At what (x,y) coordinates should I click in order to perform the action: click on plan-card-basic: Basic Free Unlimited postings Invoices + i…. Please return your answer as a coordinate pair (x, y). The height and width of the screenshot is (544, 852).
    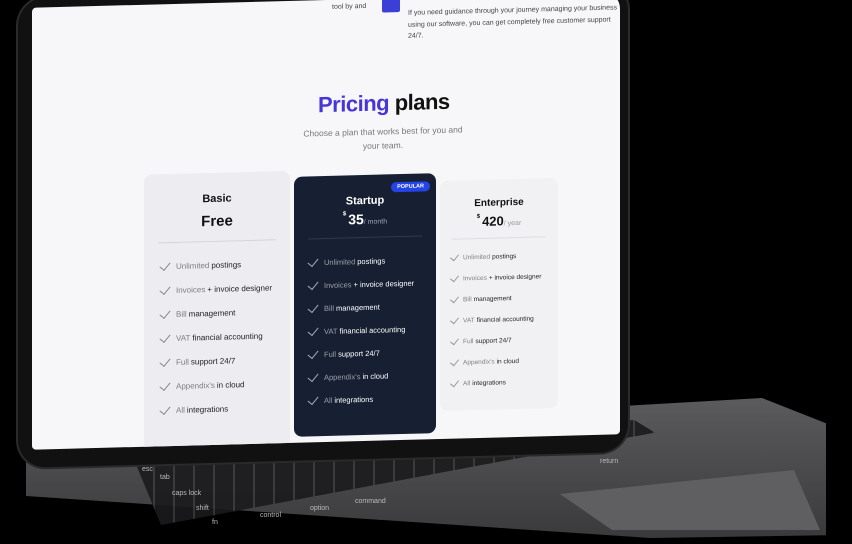
    Looking at the image, I should click on (217, 310).